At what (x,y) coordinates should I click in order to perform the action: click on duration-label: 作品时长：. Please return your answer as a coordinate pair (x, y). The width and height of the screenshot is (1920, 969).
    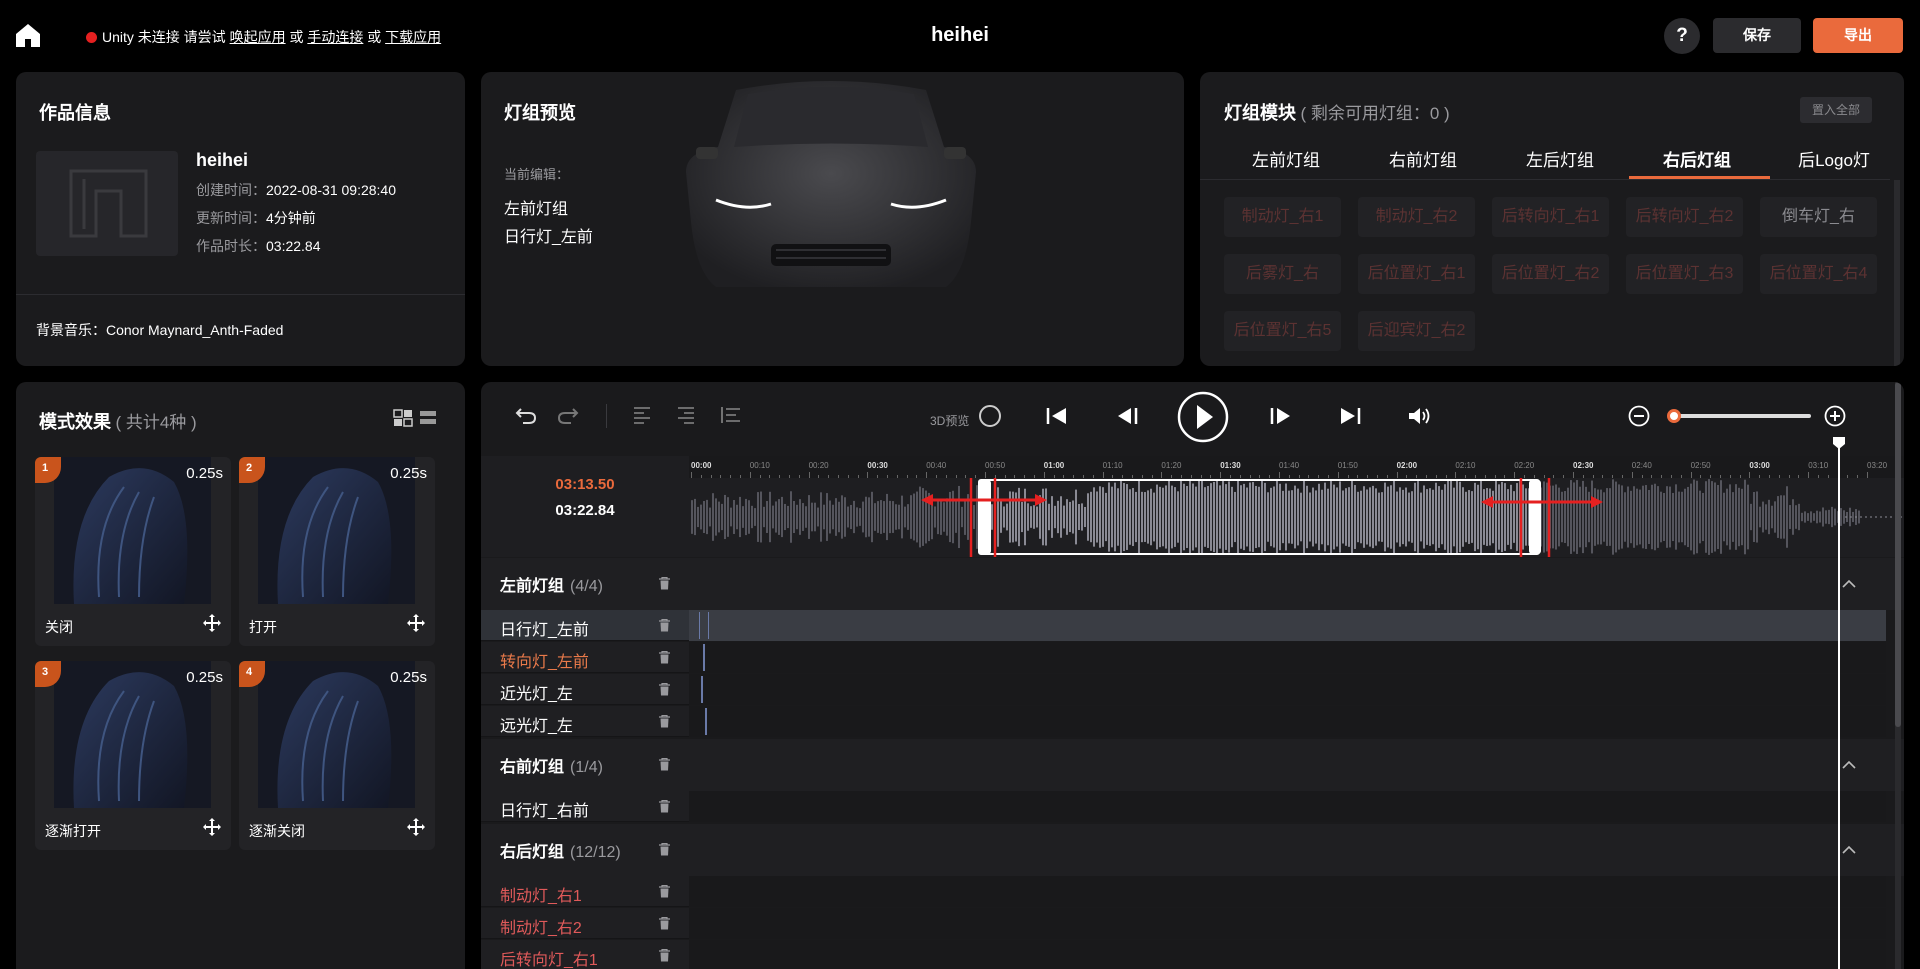
    Looking at the image, I should click on (231, 246).